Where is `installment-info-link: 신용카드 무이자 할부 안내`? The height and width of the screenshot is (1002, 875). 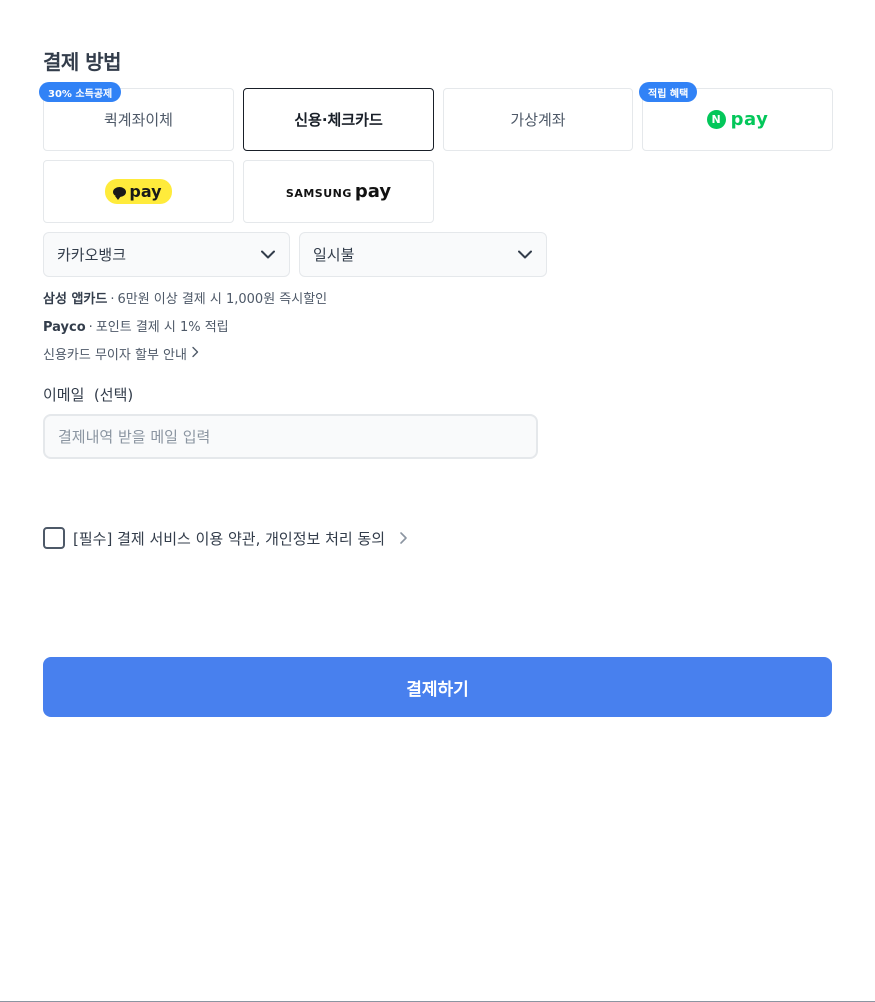 installment-info-link: 신용카드 무이자 할부 안내 is located at coordinates (121, 353).